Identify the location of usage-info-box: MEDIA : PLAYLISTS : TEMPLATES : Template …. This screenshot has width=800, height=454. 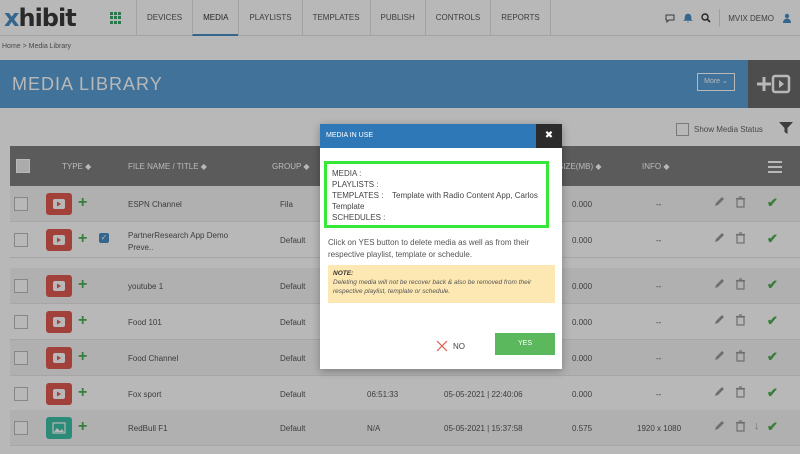
(436, 194).